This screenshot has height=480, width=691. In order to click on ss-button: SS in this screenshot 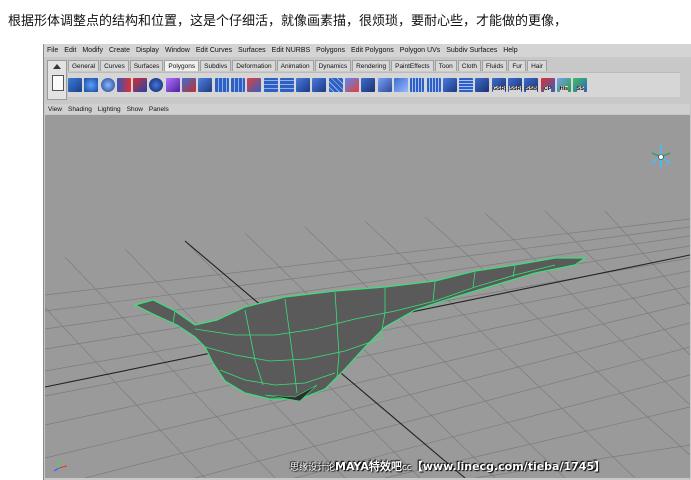, I will do `click(580, 85)`.